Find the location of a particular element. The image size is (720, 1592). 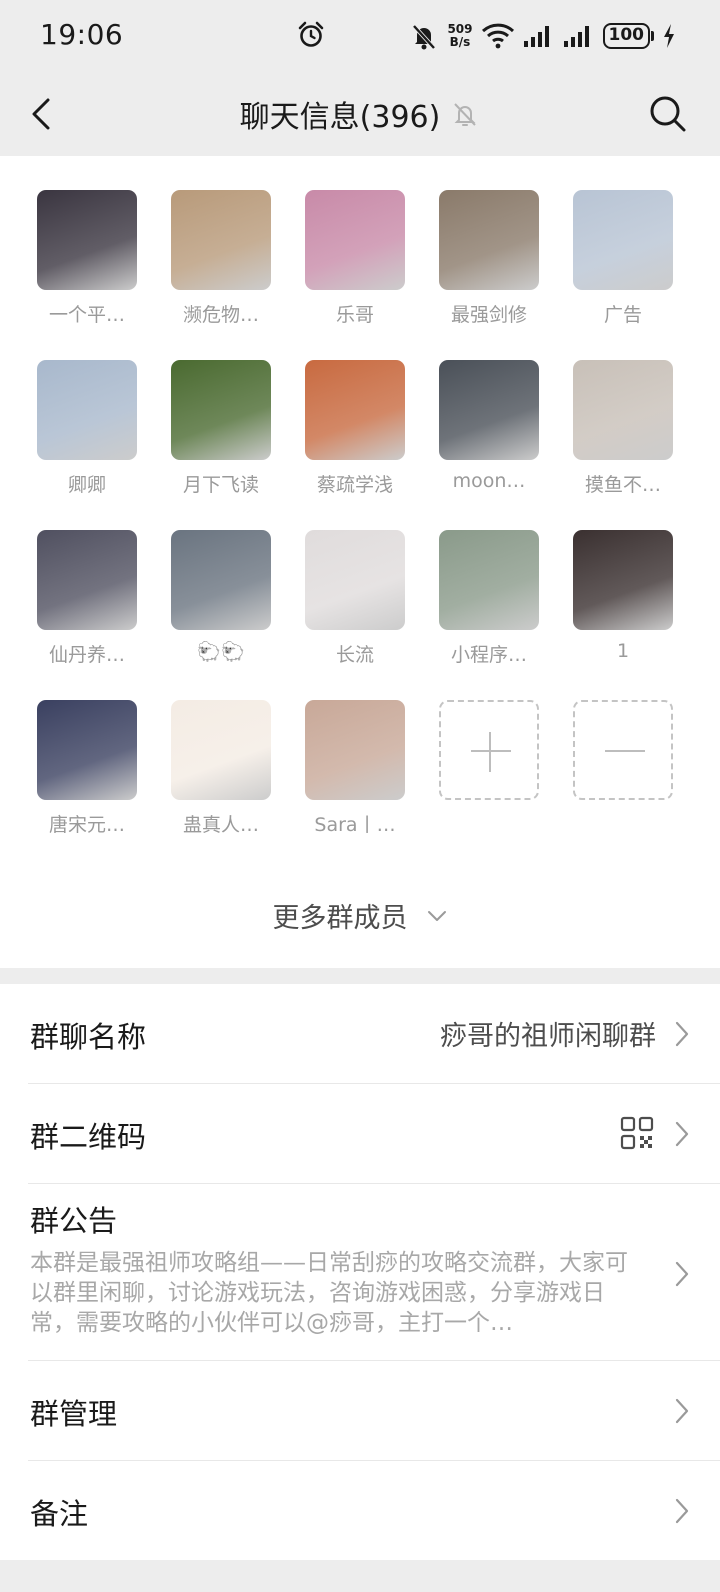

member-item: 1 is located at coordinates (623, 603).